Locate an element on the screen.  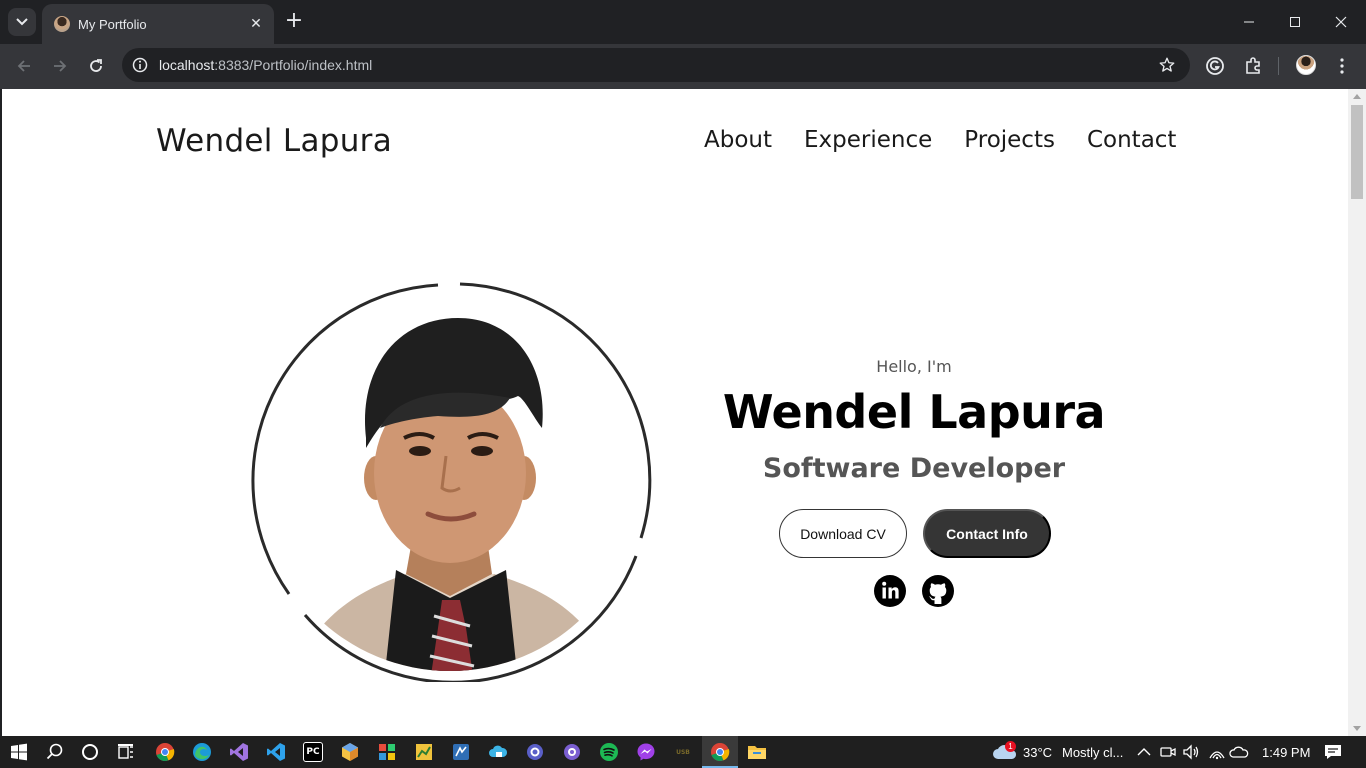
taskbar: PC USB 33°C Mostly cl... 1:49 PM is located at coordinates (683, 752).